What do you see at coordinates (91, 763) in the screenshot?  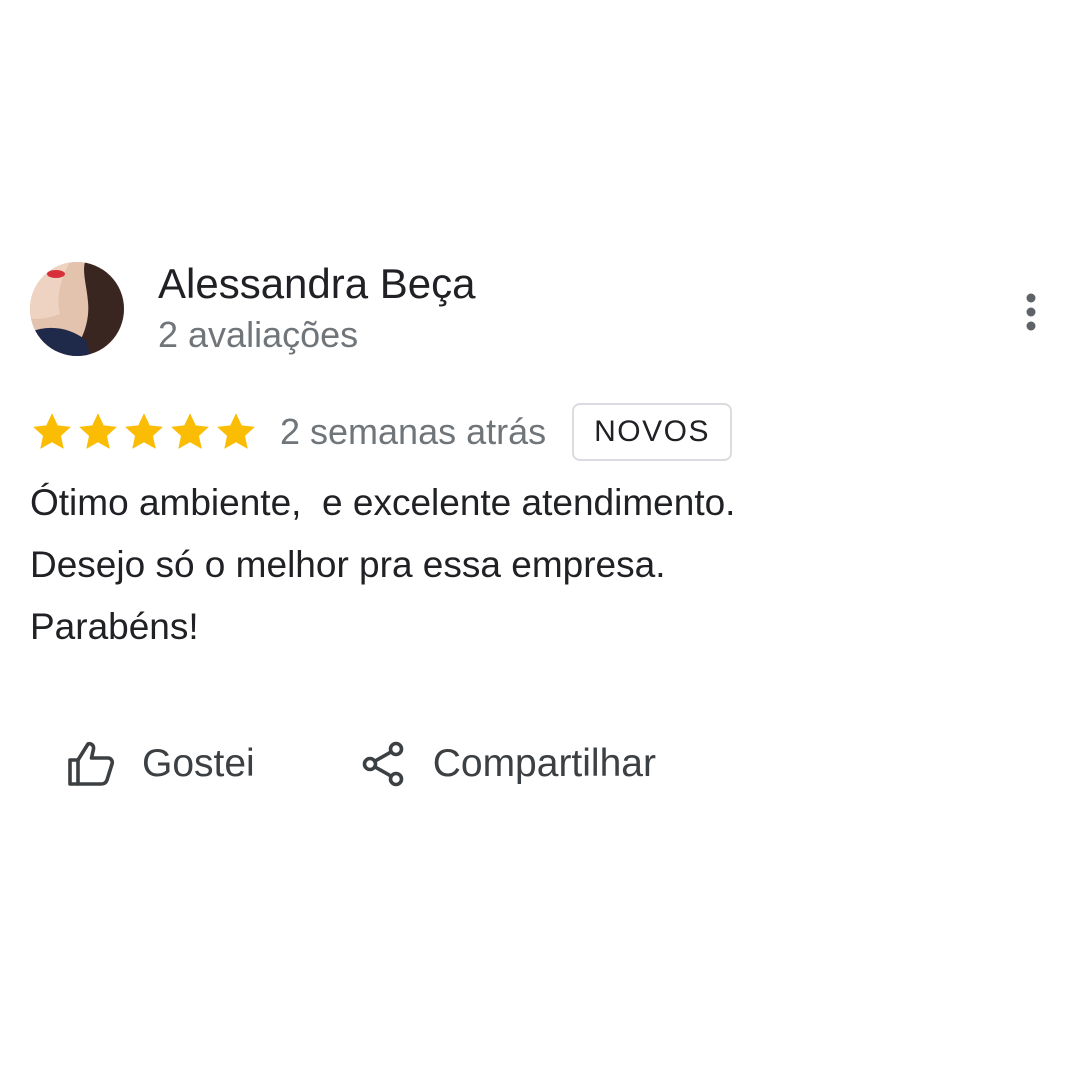 I see `thumb-up-icon` at bounding box center [91, 763].